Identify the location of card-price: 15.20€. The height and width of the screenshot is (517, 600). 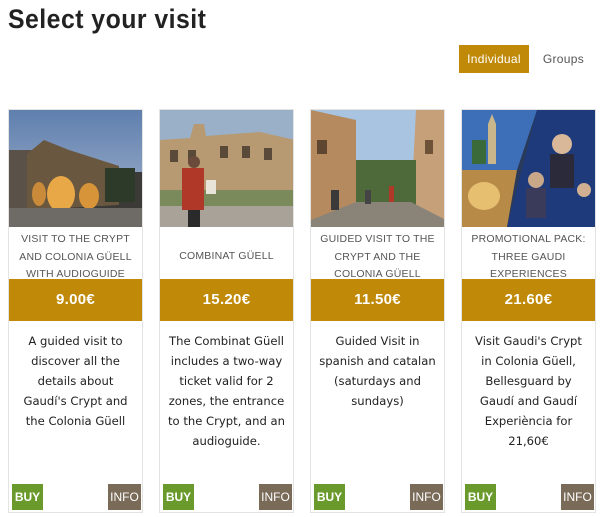
(226, 300).